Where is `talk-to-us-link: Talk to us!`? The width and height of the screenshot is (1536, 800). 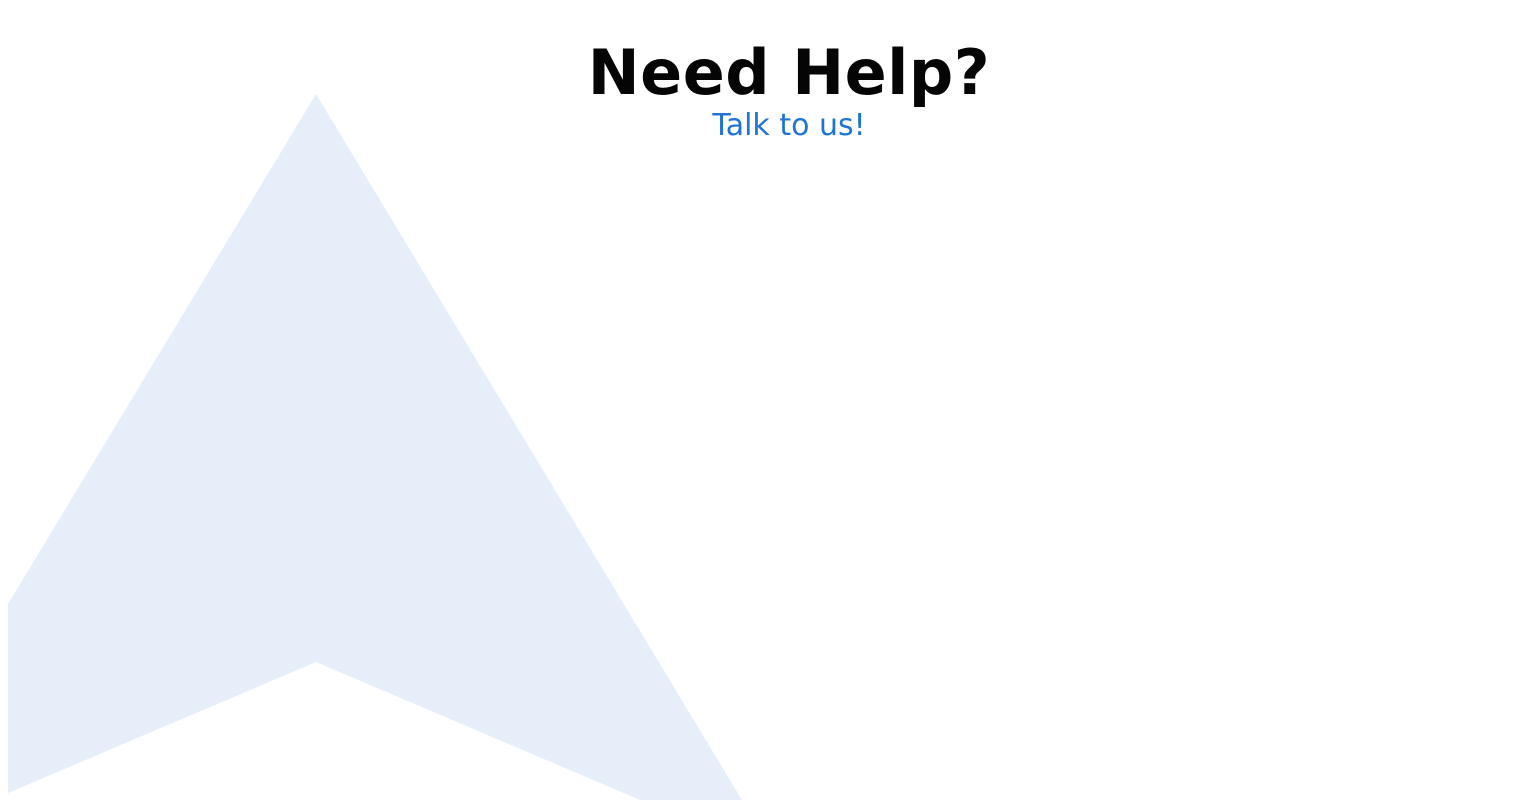 talk-to-us-link: Talk to us! is located at coordinates (768, 126).